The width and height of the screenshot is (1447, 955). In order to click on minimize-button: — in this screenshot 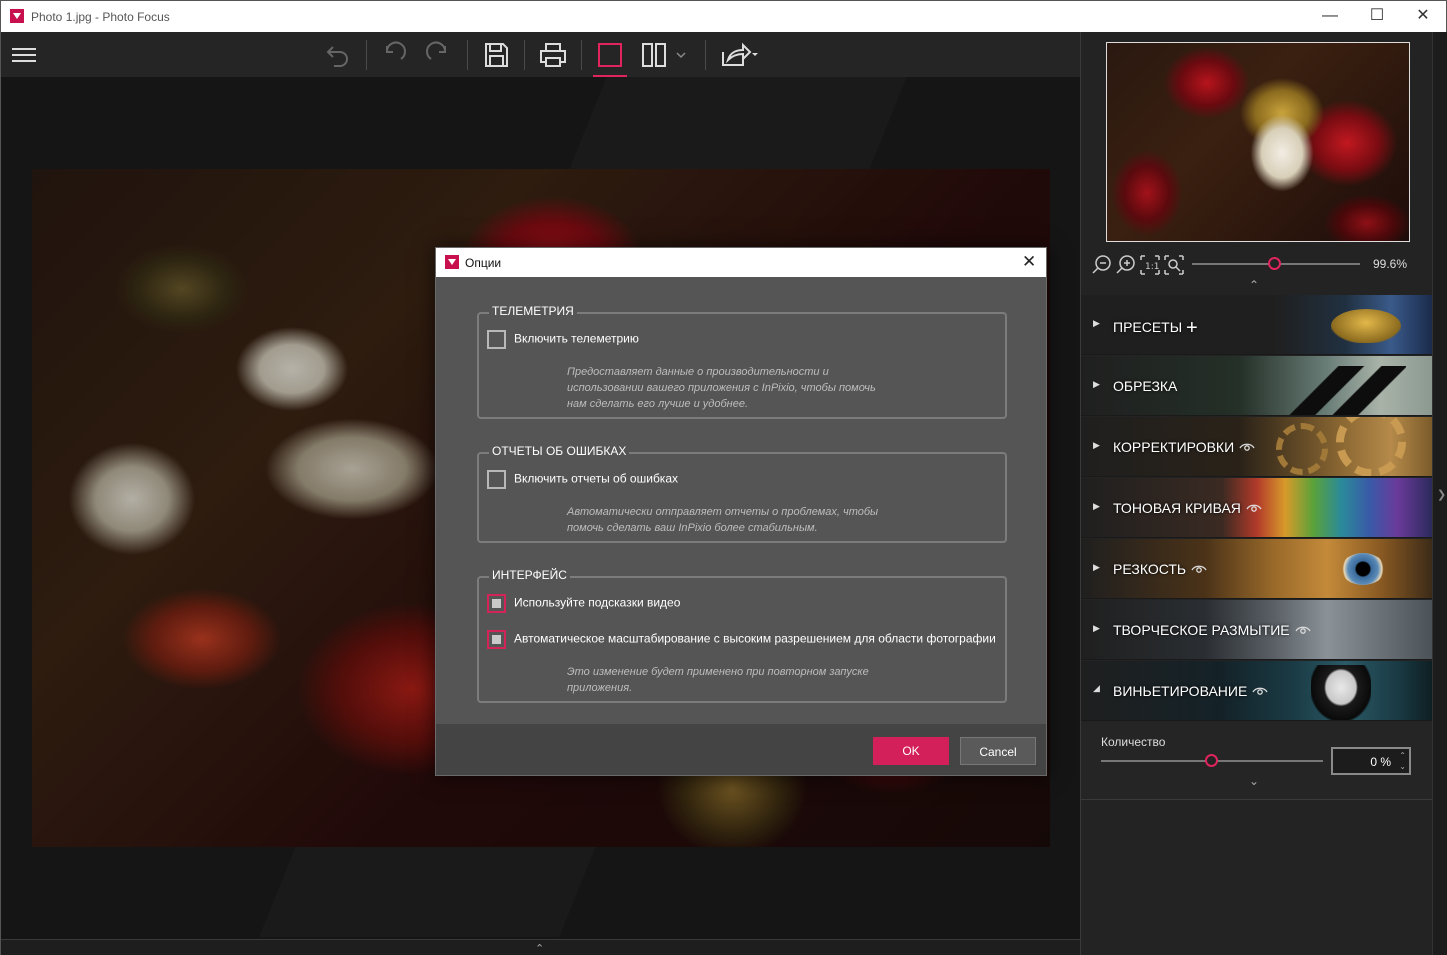, I will do `click(1330, 16)`.